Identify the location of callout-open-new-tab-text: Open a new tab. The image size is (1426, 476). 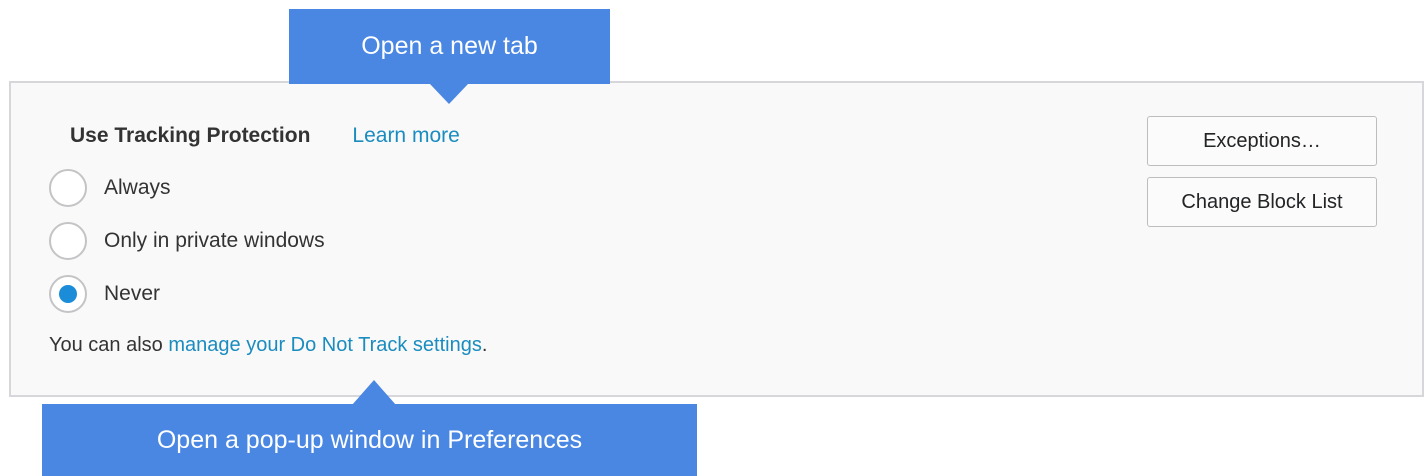
(449, 46).